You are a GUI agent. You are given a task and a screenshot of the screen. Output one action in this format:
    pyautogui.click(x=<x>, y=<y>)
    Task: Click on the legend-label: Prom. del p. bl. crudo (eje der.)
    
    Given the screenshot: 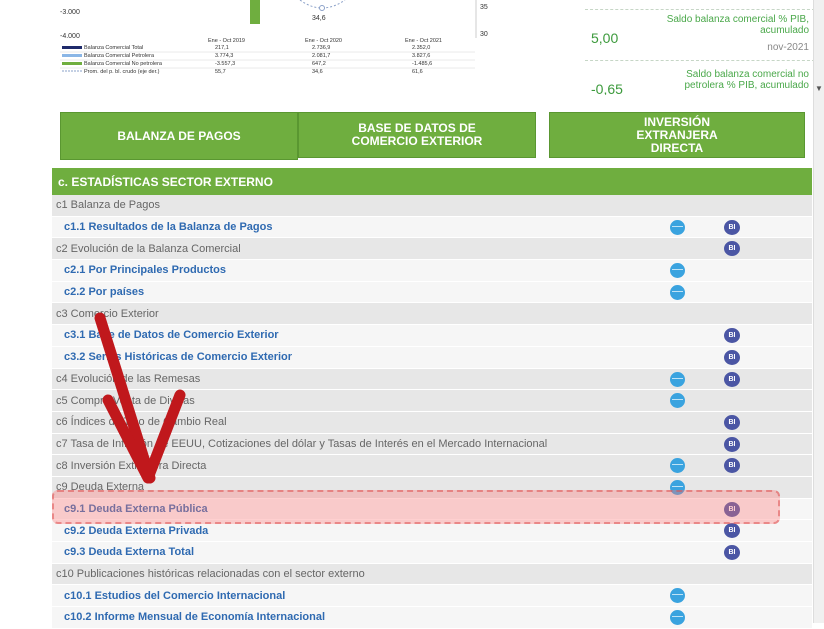 What is the action you would take?
    pyautogui.click(x=122, y=72)
    